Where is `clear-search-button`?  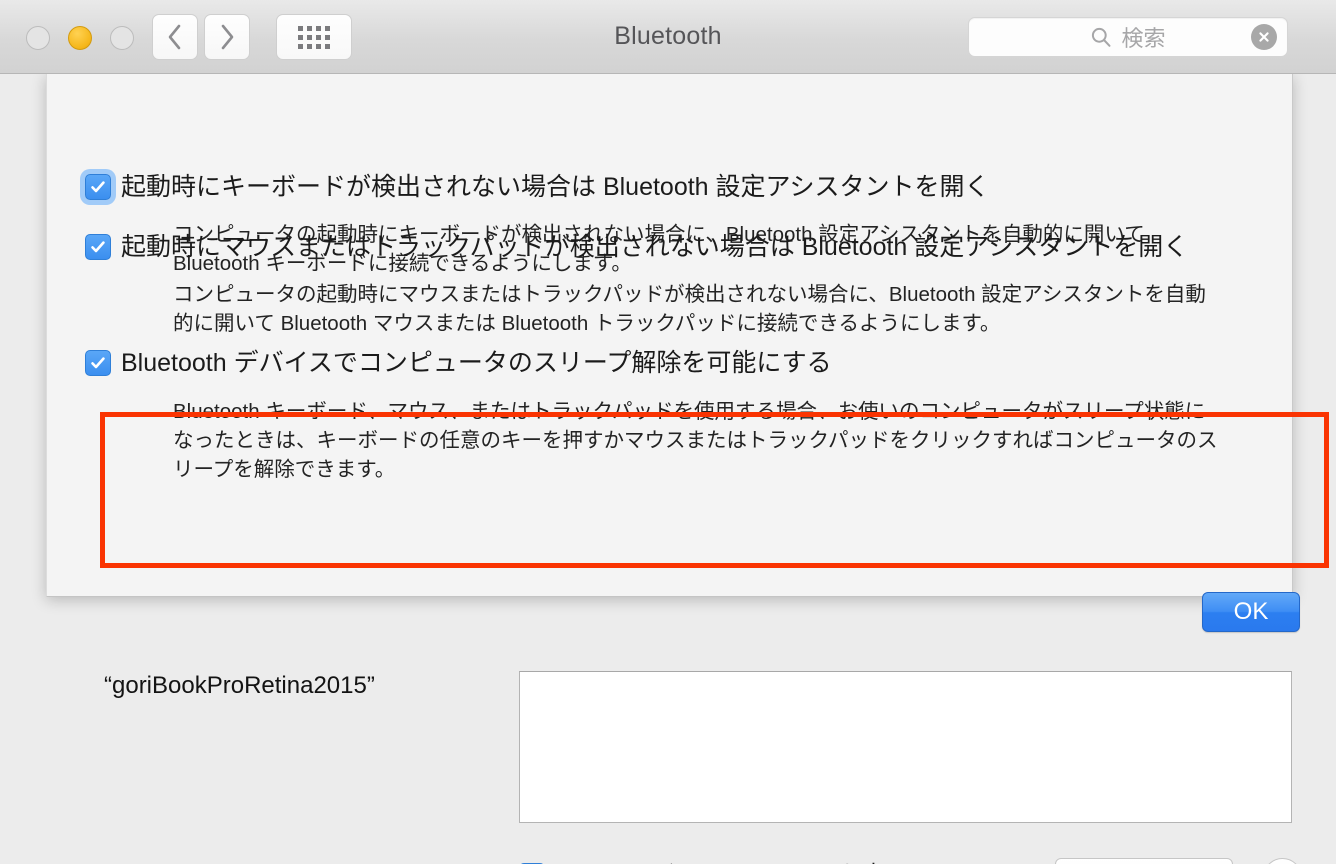
clear-search-button is located at coordinates (1264, 37).